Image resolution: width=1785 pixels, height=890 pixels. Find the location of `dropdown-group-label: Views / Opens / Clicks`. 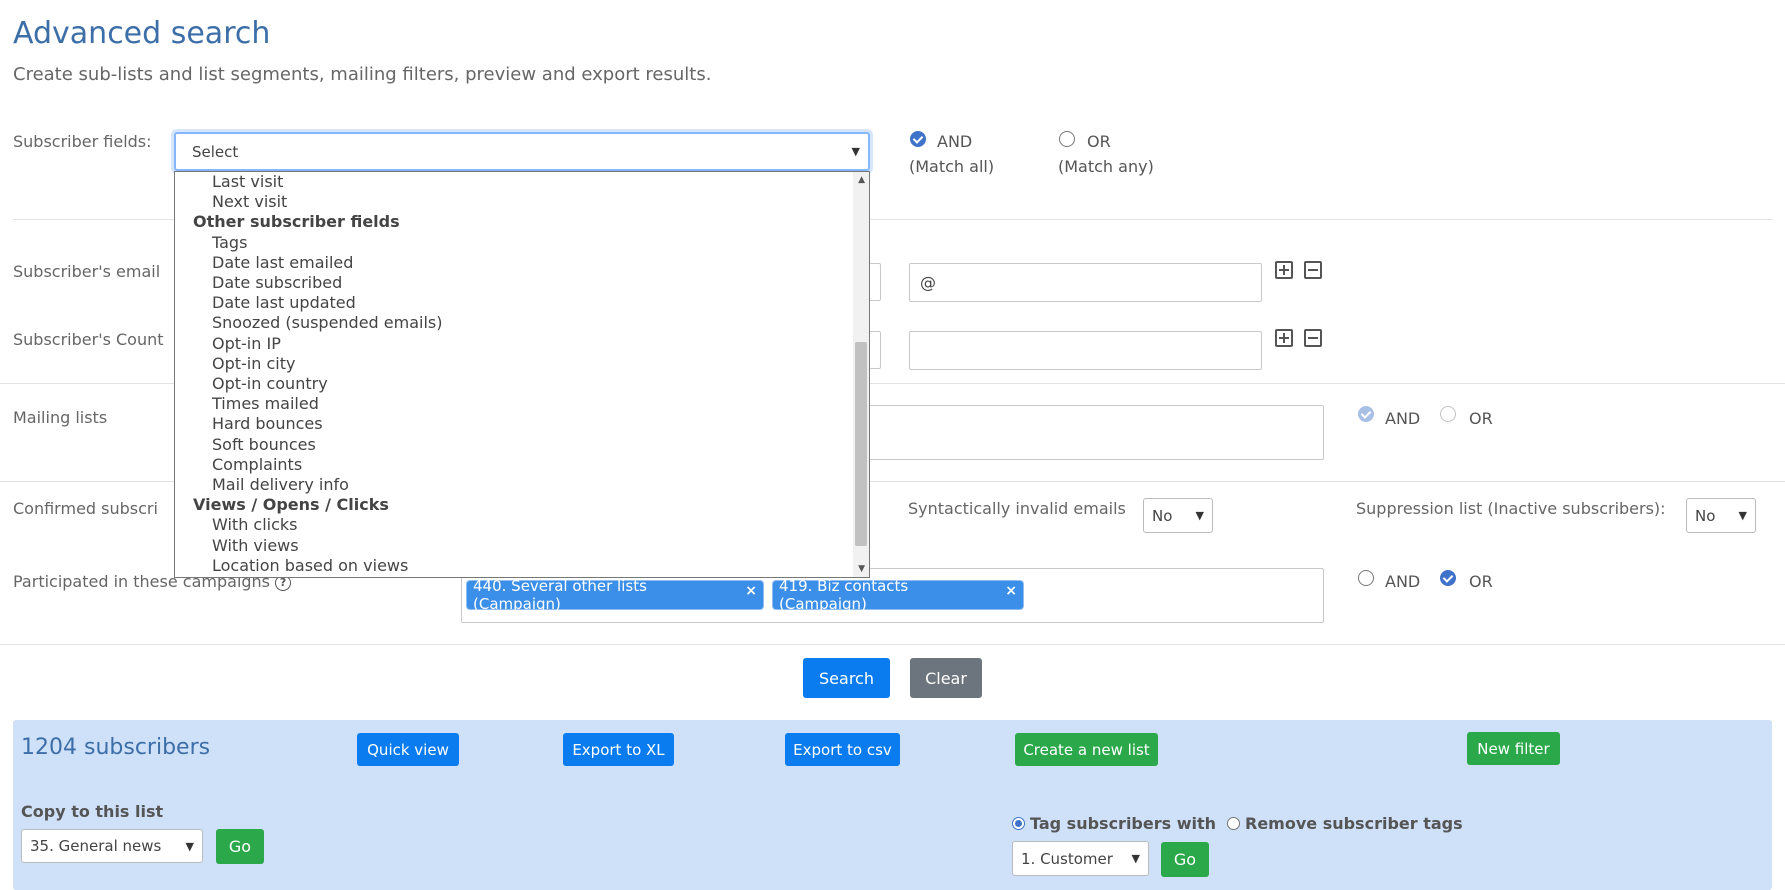

dropdown-group-label: Views / Opens / Clicks is located at coordinates (291, 505).